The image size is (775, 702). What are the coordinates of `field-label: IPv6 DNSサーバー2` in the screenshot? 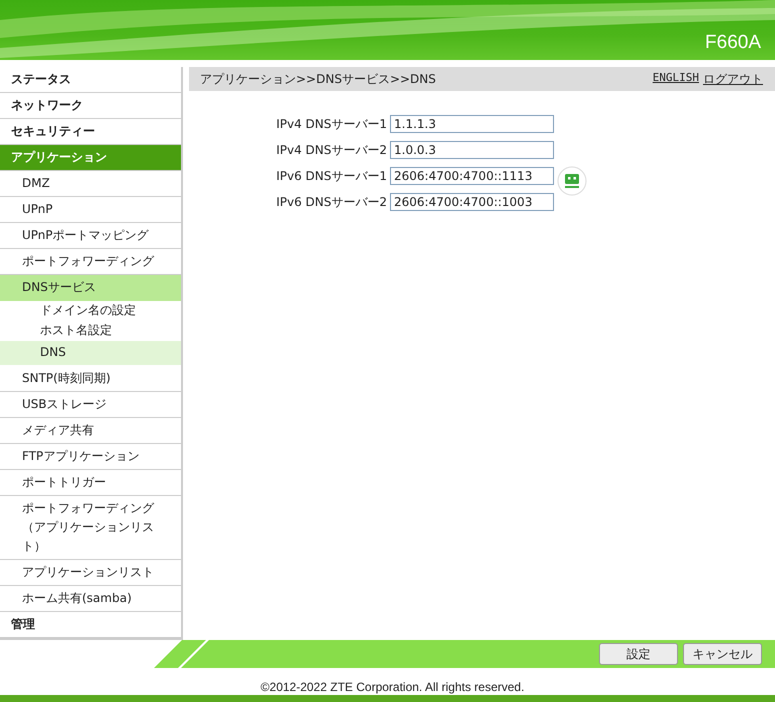 It's located at (331, 202).